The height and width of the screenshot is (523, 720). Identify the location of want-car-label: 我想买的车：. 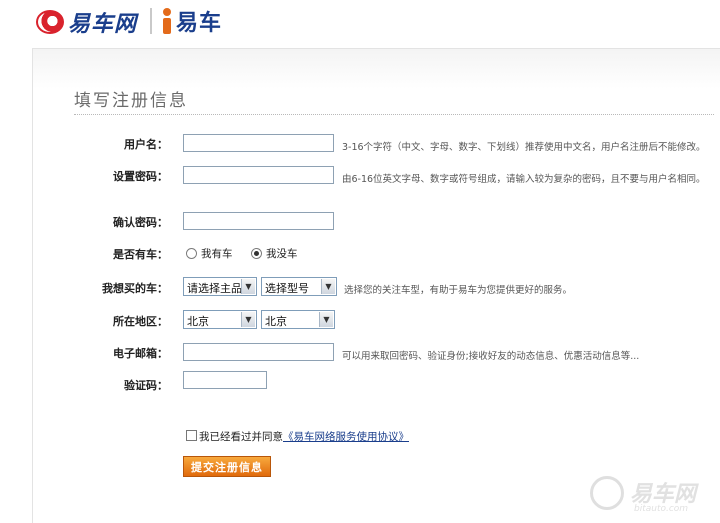
(135, 288).